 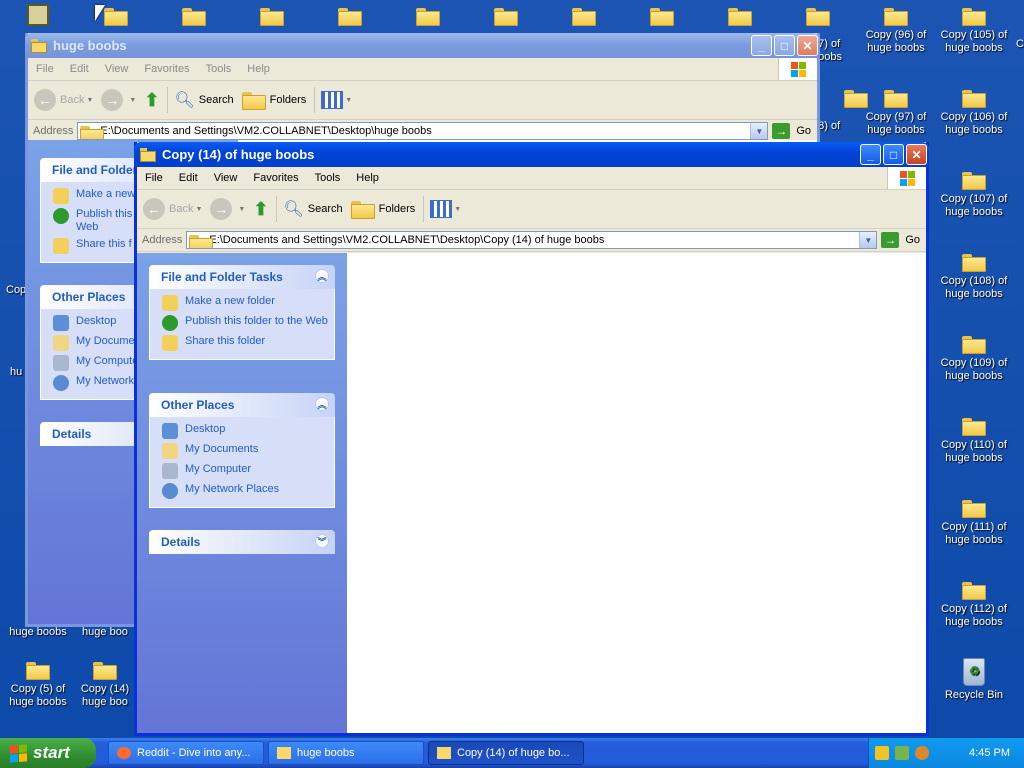 What do you see at coordinates (293, 209) in the screenshot?
I see `search-icon: 🔍︎` at bounding box center [293, 209].